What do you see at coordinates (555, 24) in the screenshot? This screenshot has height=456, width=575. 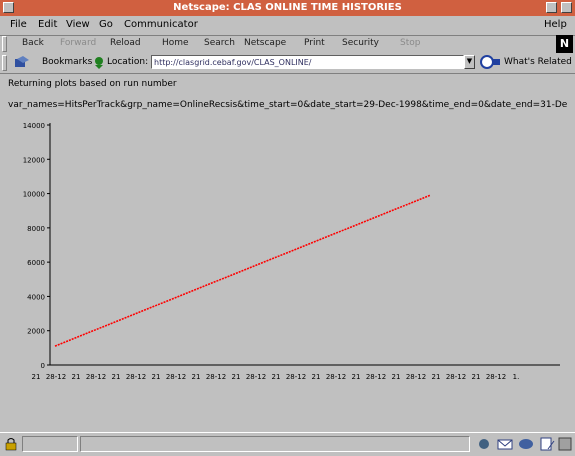 I see `menu-help: Help` at bounding box center [555, 24].